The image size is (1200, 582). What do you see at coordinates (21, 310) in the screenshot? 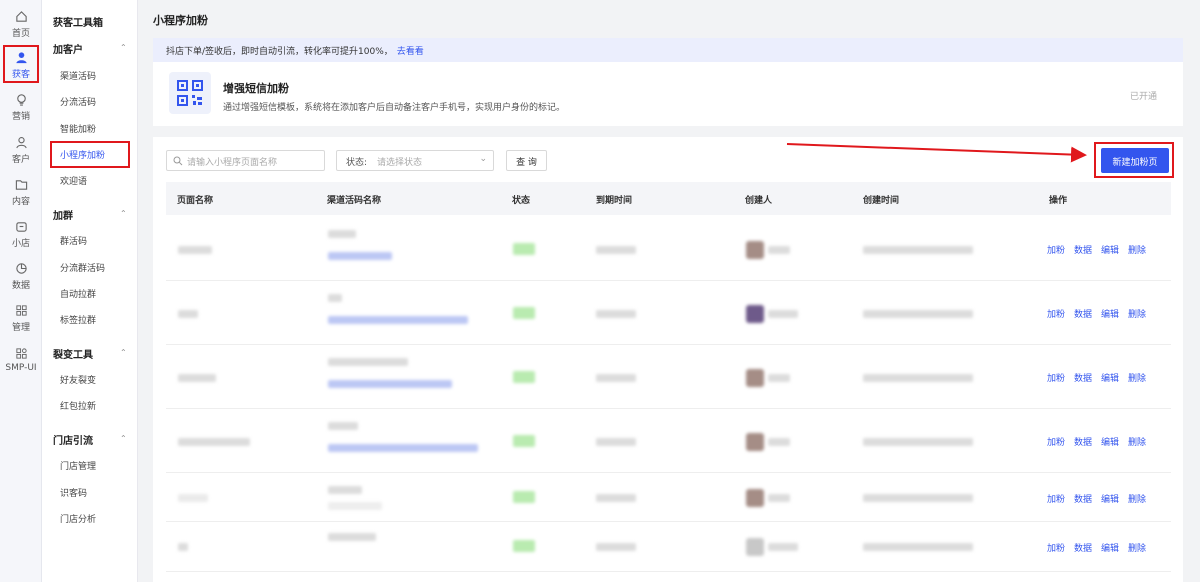
I see `grid-icon` at bounding box center [21, 310].